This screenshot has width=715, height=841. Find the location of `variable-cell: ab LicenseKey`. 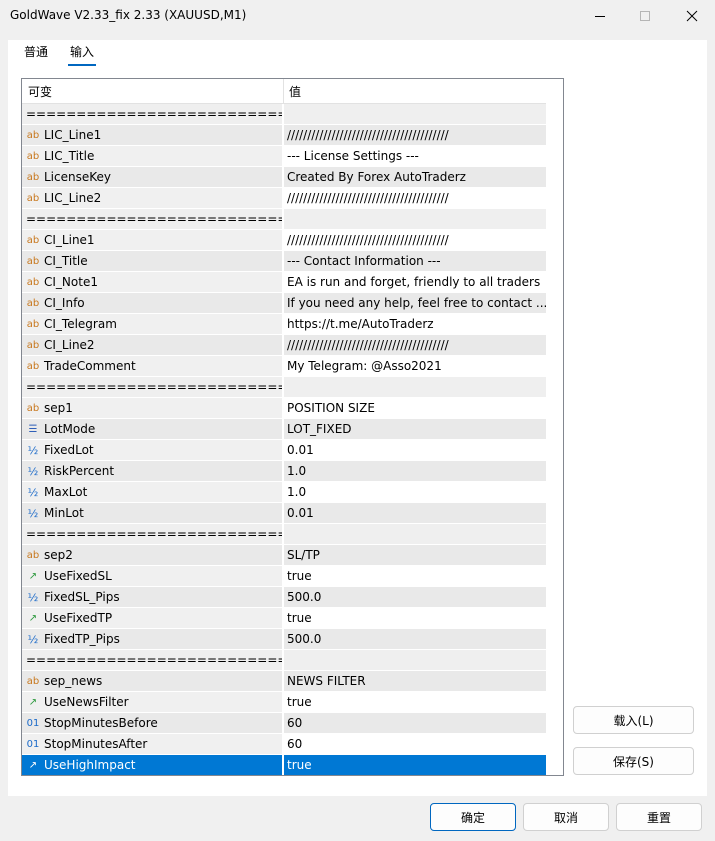

variable-cell: ab LicenseKey is located at coordinates (152, 177).